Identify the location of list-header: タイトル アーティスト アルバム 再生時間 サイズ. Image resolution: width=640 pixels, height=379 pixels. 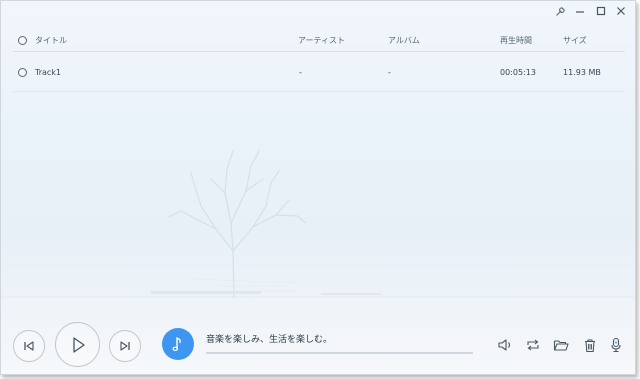
(319, 41).